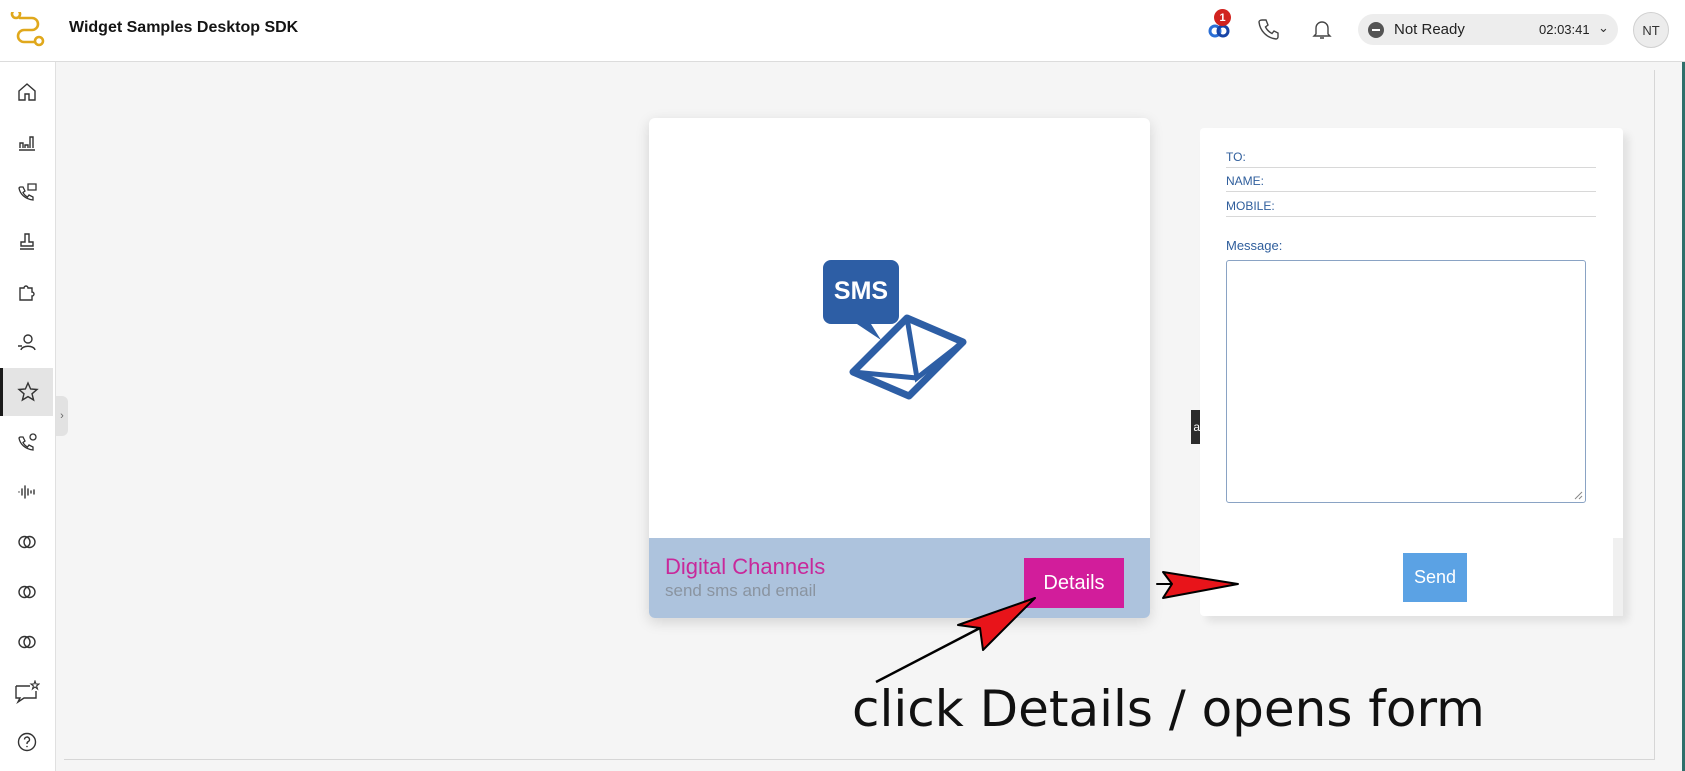  I want to click on message-label: Message:, so click(1254, 245).